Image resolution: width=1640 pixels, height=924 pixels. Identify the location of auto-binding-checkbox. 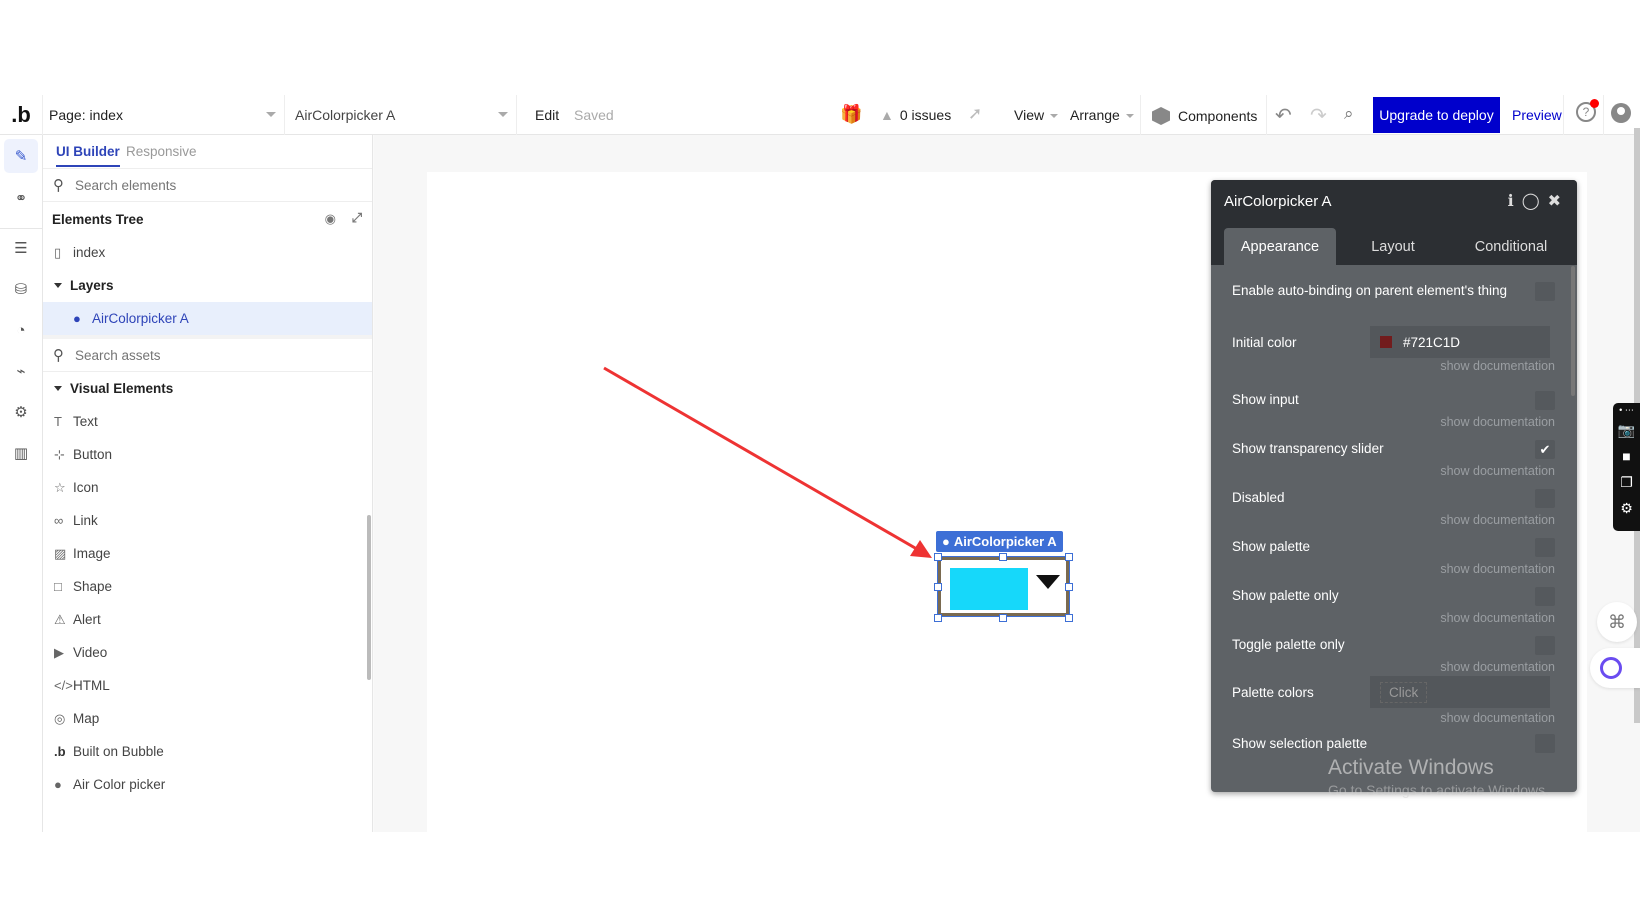
(1545, 291).